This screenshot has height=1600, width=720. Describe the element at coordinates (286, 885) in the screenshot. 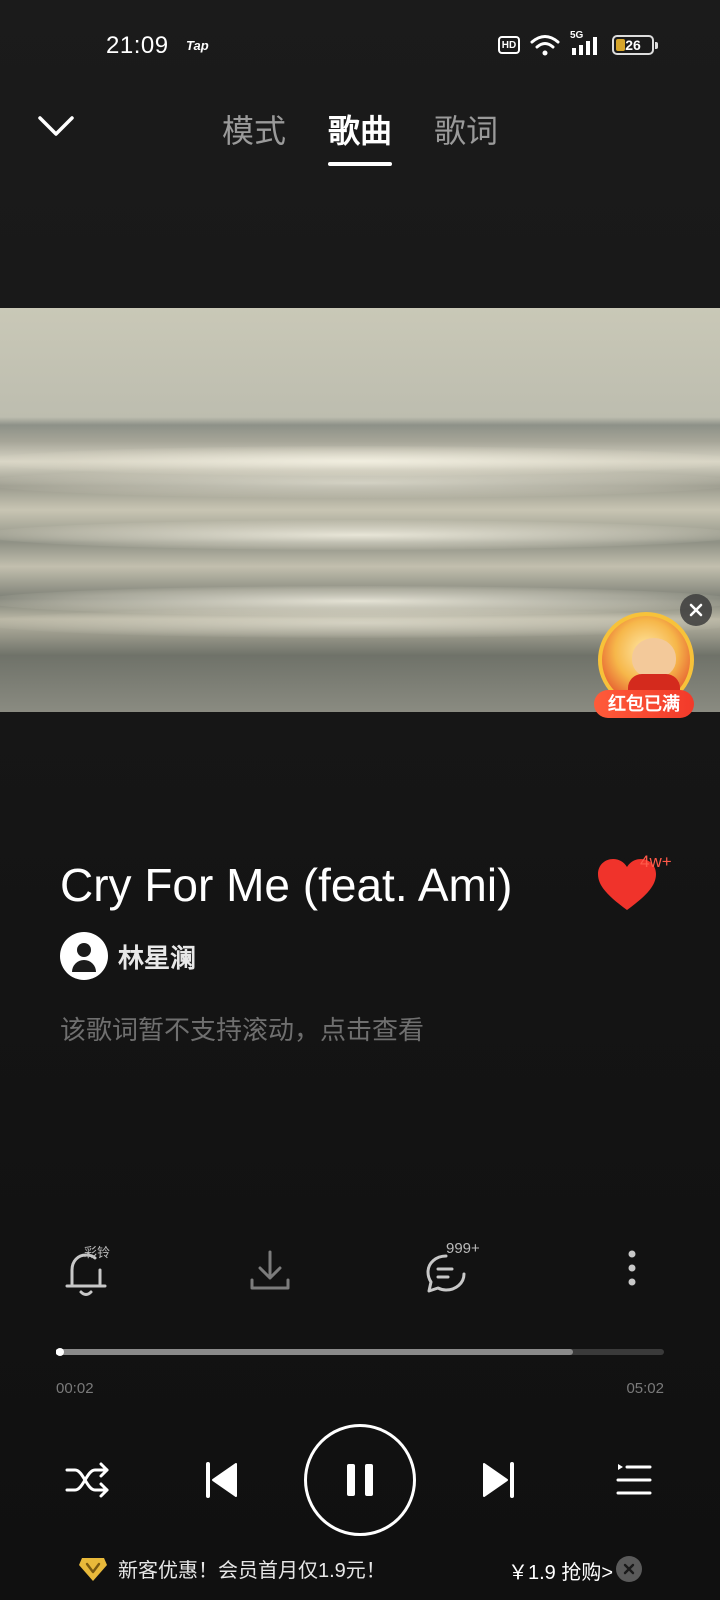

I see `song-title: Cry For Me (feat. Ami)` at that location.